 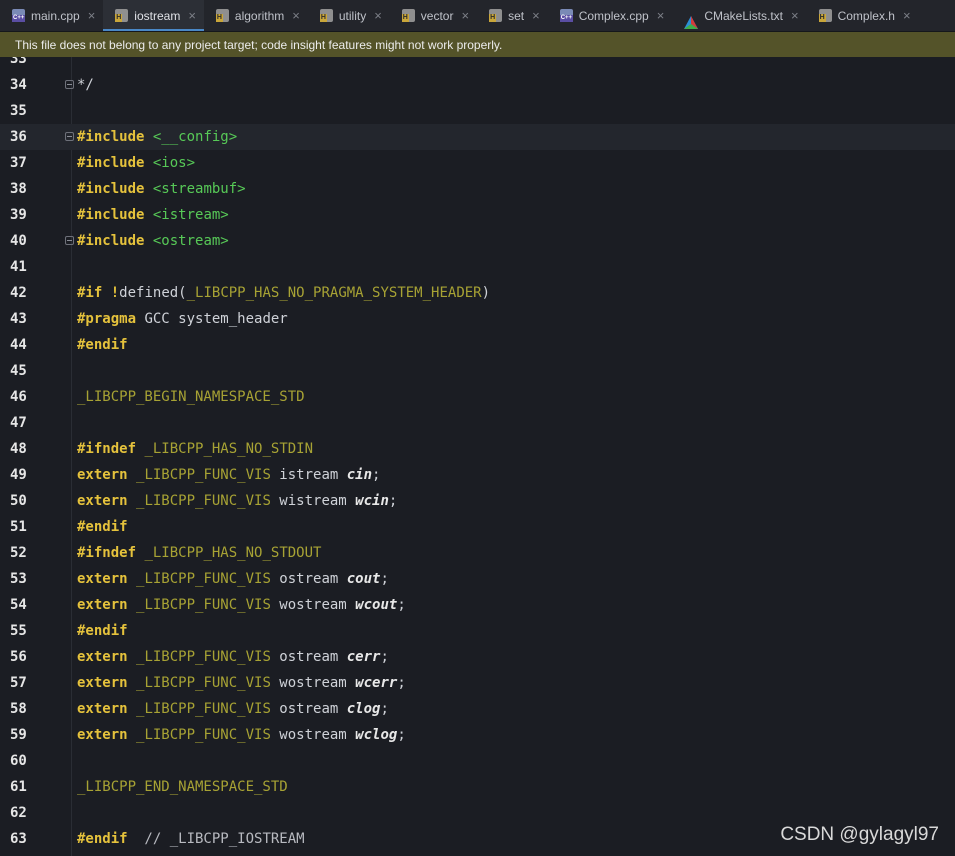 What do you see at coordinates (477, 215) in the screenshot?
I see `code-line: 39 #include <istream>` at bounding box center [477, 215].